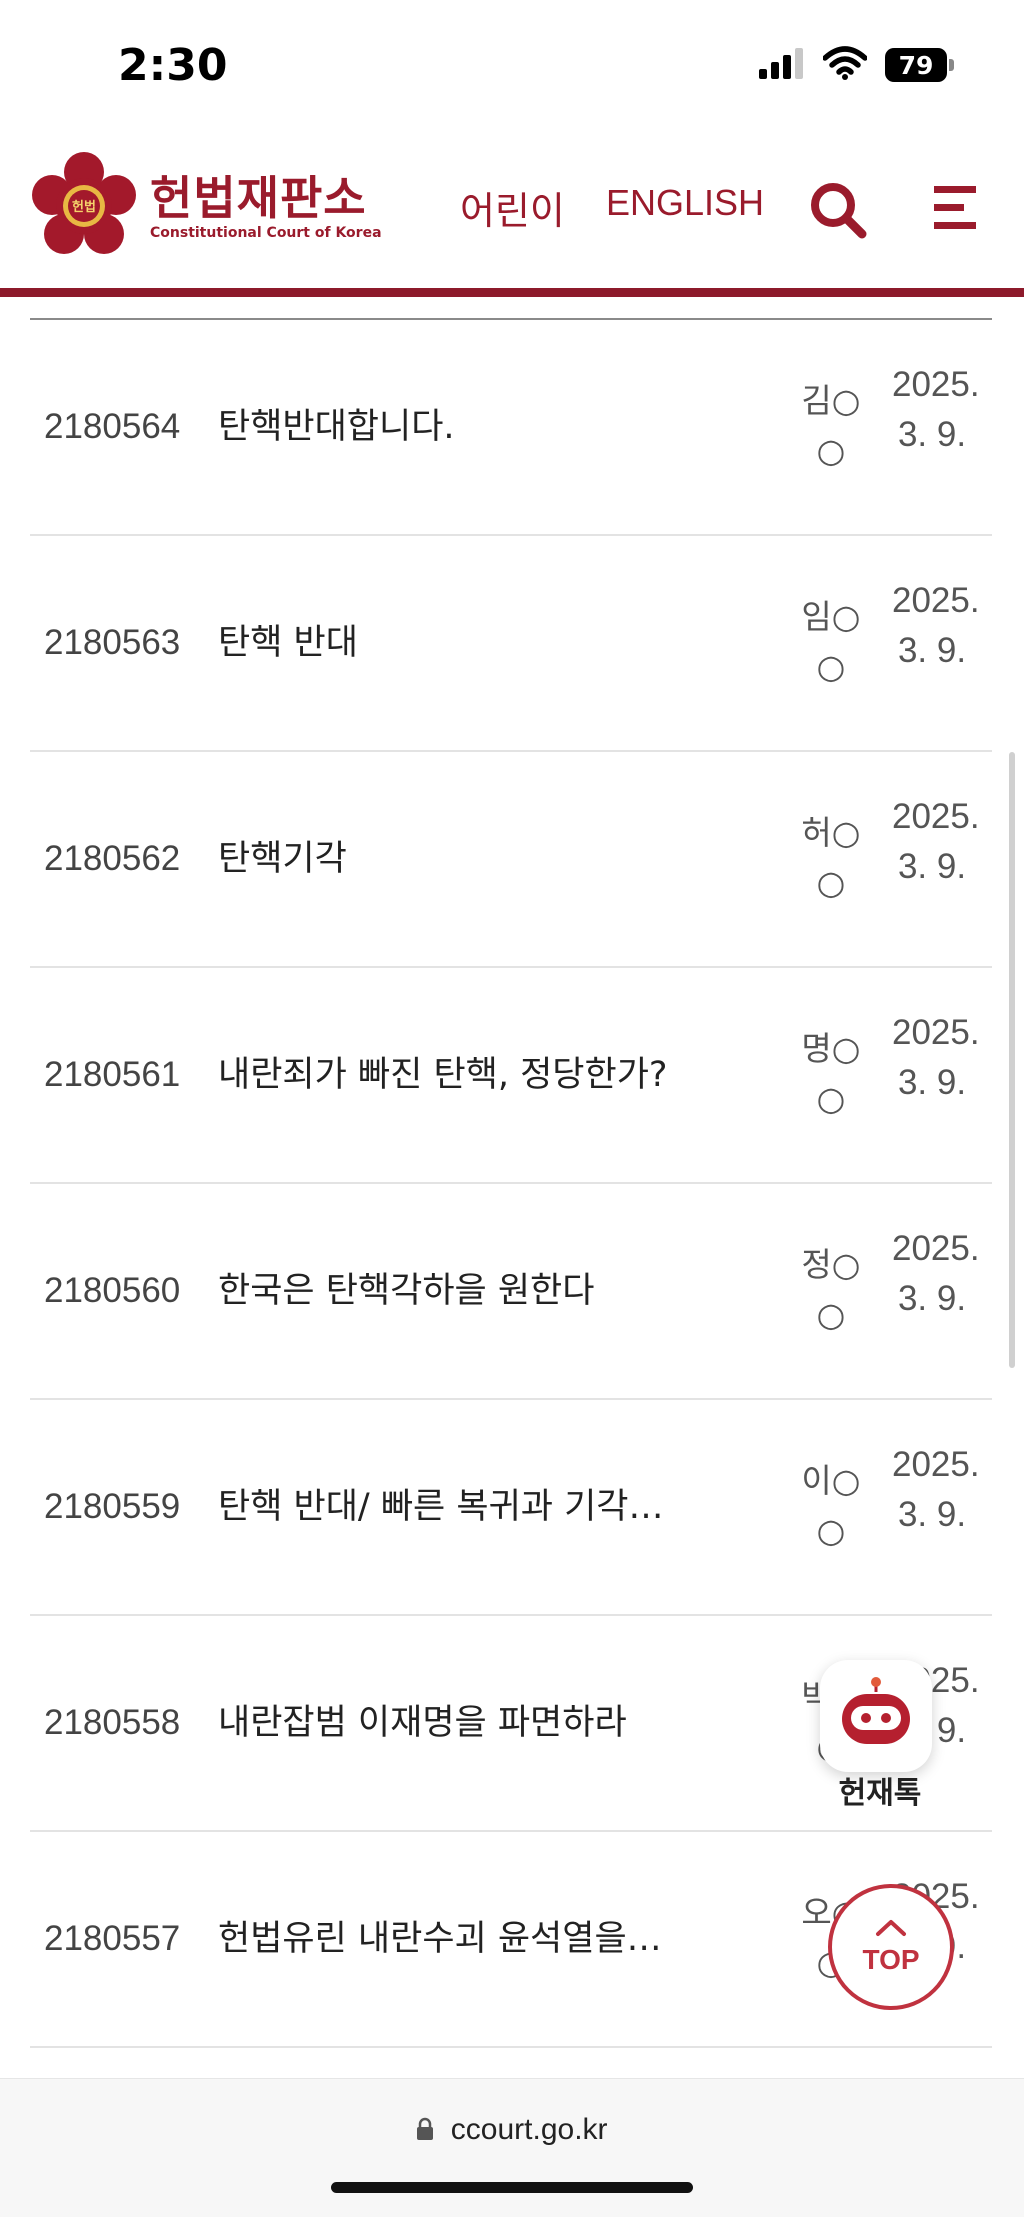 The image size is (1024, 2217). What do you see at coordinates (831, 1289) in the screenshot?
I see `post-author: 정○○` at bounding box center [831, 1289].